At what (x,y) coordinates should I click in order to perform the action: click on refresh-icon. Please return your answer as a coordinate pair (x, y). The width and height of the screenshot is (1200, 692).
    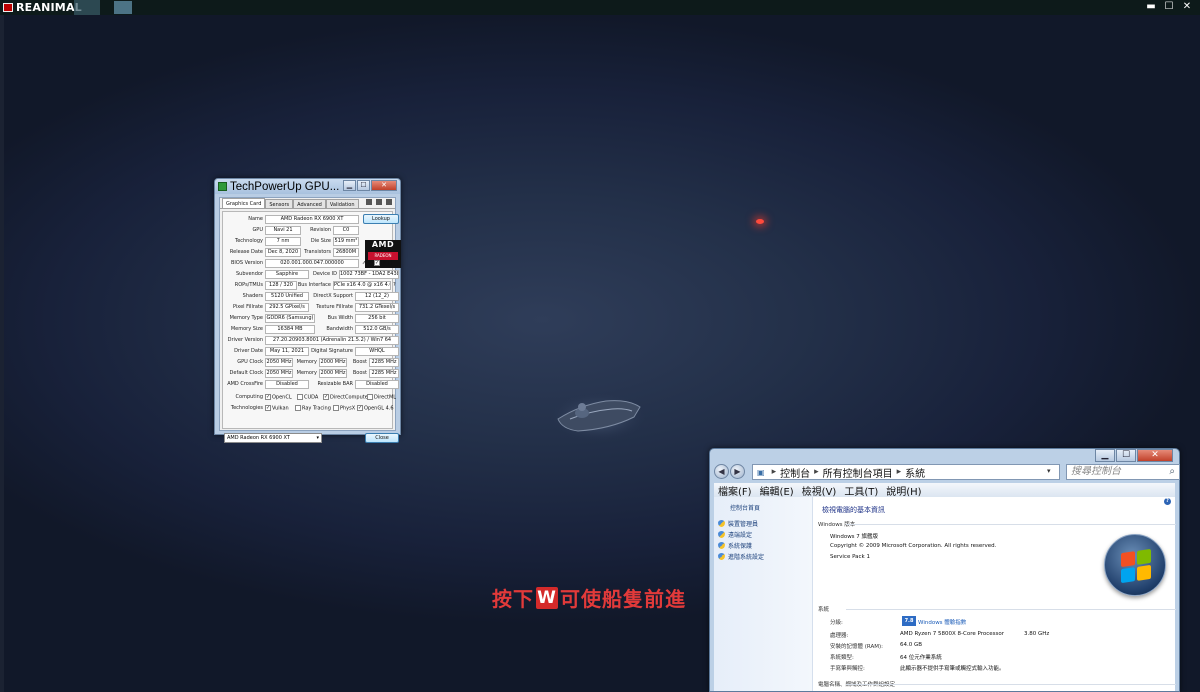
    Looking at the image, I should click on (379, 202).